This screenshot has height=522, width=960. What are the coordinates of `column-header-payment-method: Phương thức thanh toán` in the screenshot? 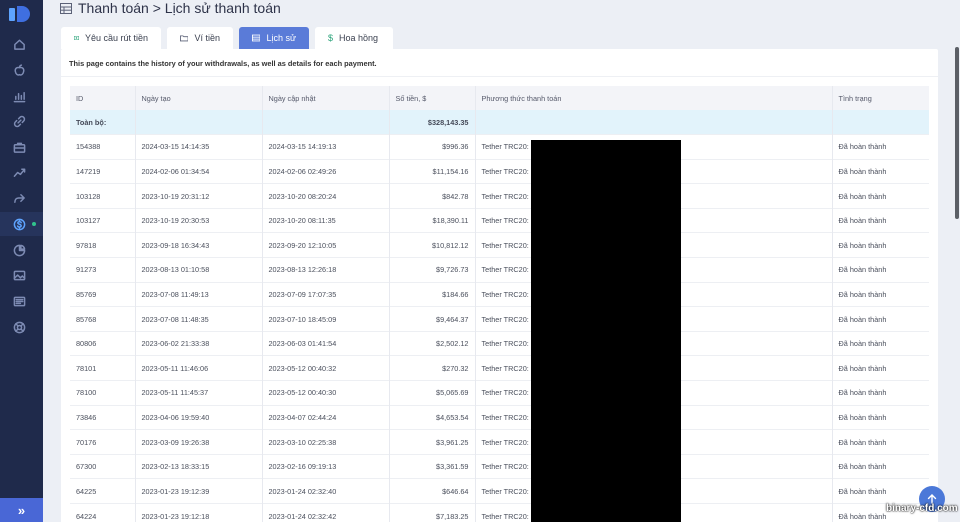 It's located at (654, 98).